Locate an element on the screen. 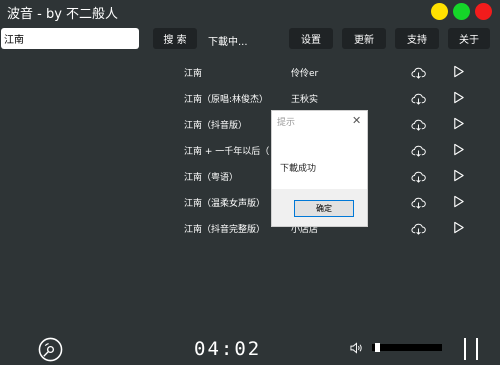 Image resolution: width=500 pixels, height=365 pixels. search-input is located at coordinates (70, 38).